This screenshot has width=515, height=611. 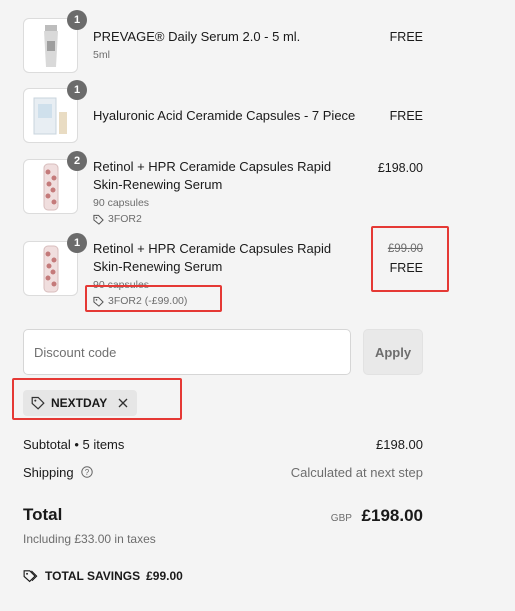 What do you see at coordinates (148, 301) in the screenshot?
I see `discount-code-label: 3FOR2 (-£99.00)` at bounding box center [148, 301].